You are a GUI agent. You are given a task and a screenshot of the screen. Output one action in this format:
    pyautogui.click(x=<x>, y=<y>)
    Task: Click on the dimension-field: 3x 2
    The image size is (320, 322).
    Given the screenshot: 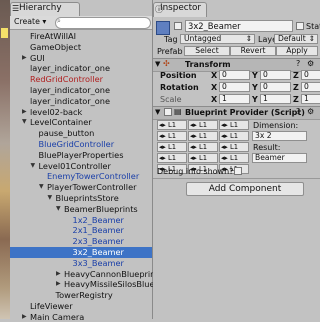 What is the action you would take?
    pyautogui.click(x=279, y=136)
    